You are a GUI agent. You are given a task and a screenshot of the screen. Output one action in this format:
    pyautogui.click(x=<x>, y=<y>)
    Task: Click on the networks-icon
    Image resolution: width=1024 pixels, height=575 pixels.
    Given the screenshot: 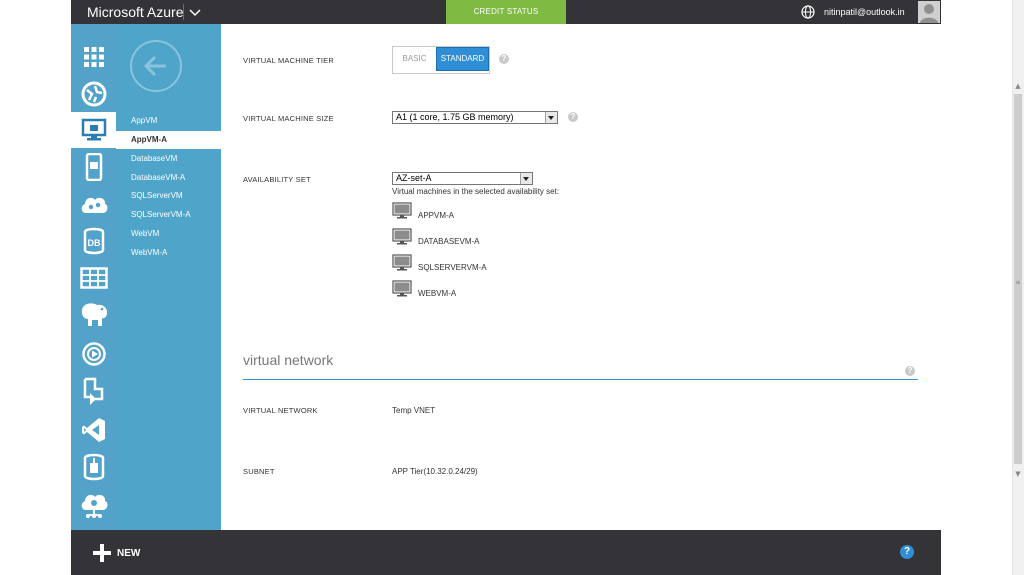 What is the action you would take?
    pyautogui.click(x=94, y=506)
    